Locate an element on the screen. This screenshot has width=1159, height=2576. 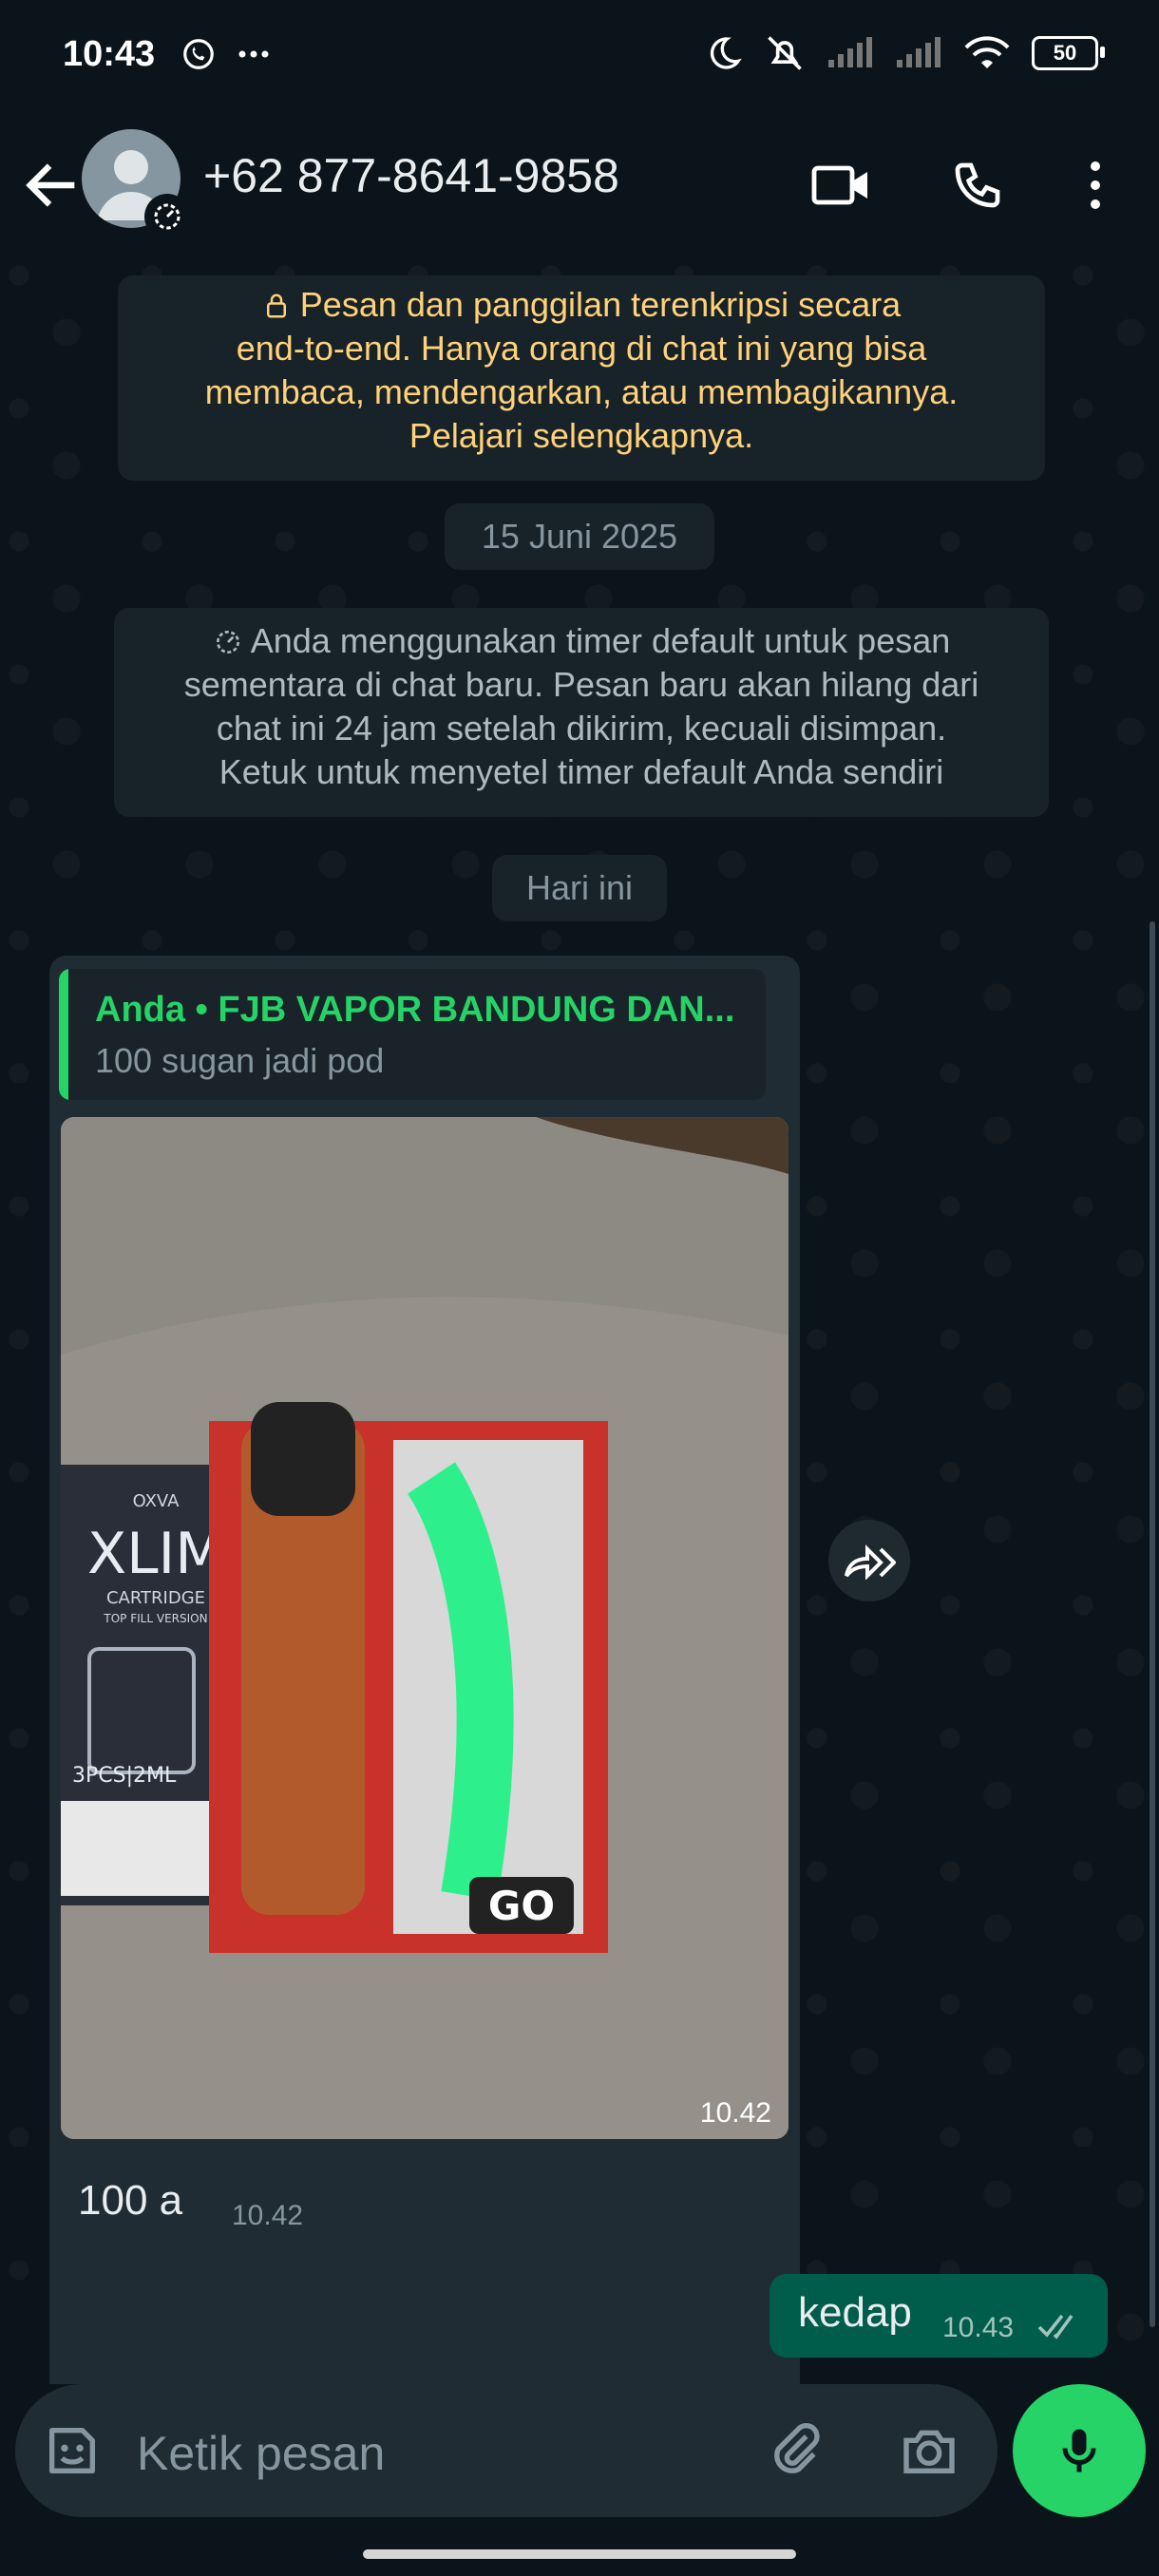
back-button is located at coordinates (52, 185).